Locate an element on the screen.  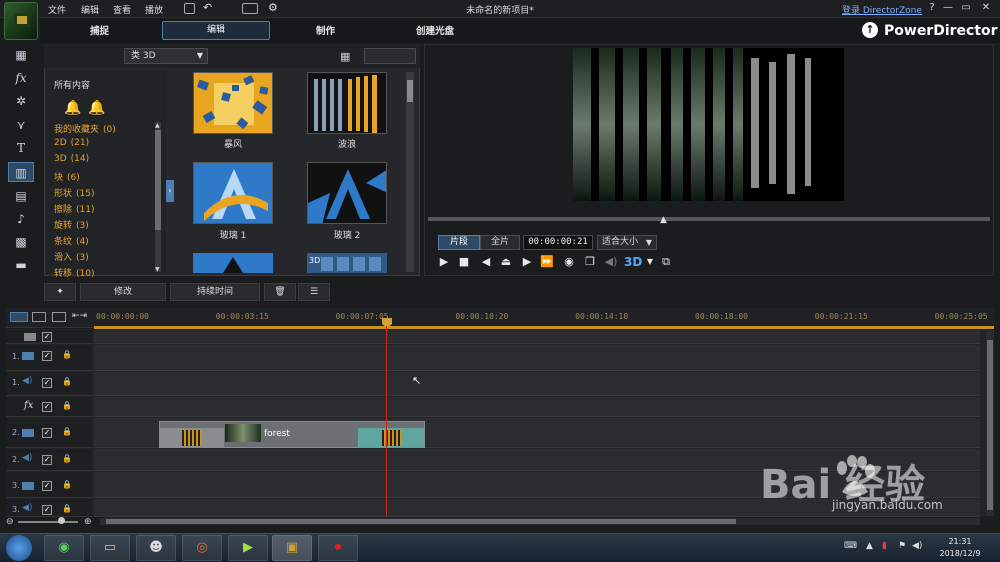
magic-tools-button: ✦ is located at coordinates (60, 292).